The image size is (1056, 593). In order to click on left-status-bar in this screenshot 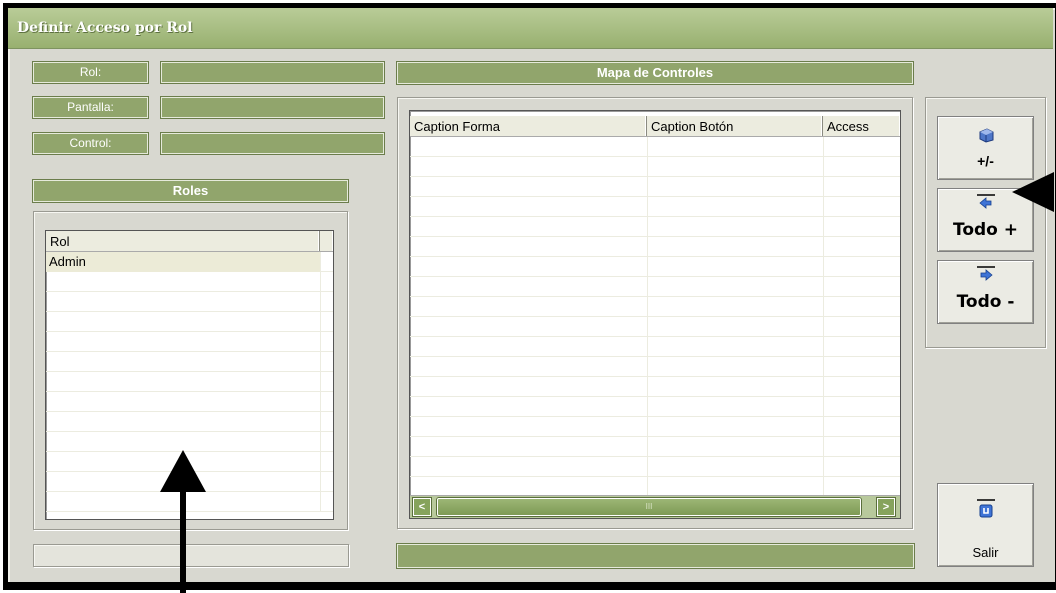, I will do `click(191, 555)`.